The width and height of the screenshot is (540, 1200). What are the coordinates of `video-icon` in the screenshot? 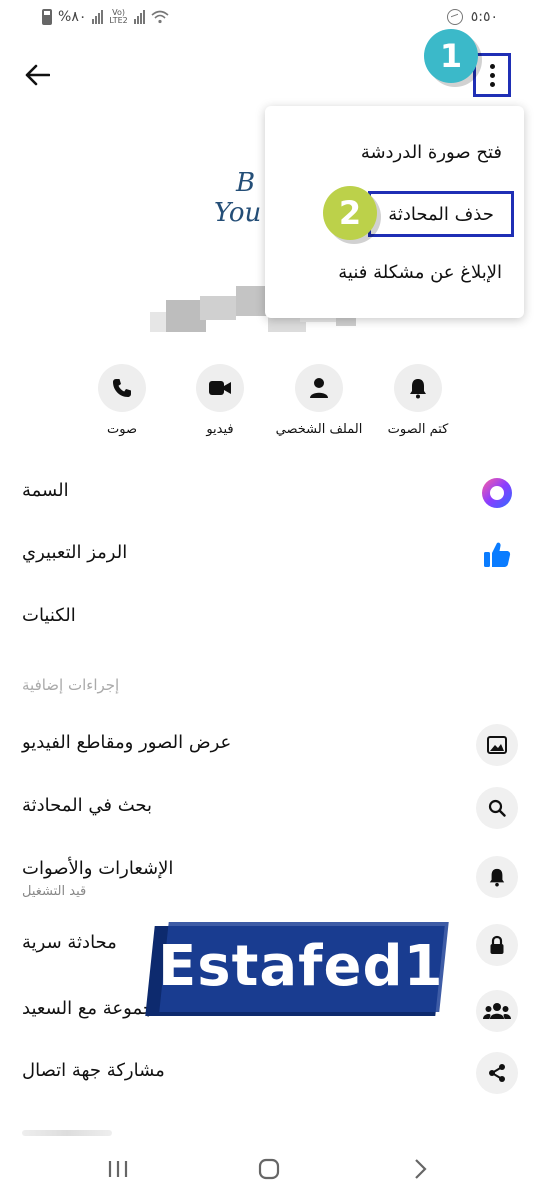 It's located at (220, 388).